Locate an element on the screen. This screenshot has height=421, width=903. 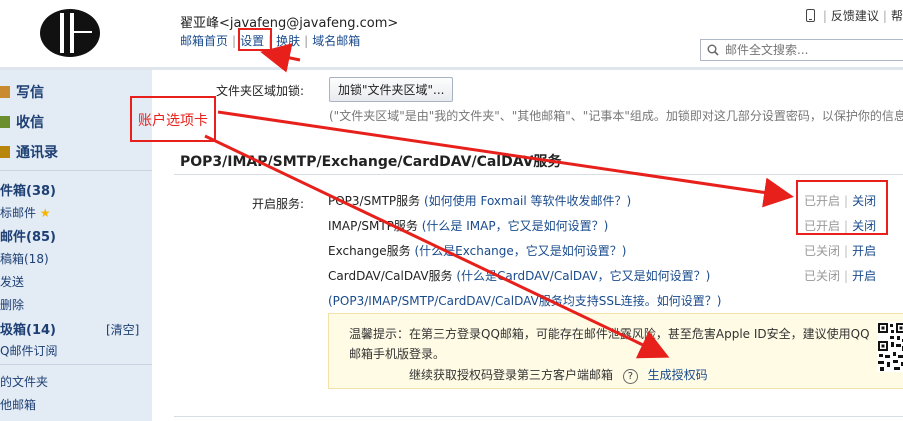
annotation-arrow is located at coordinates (280, 58).